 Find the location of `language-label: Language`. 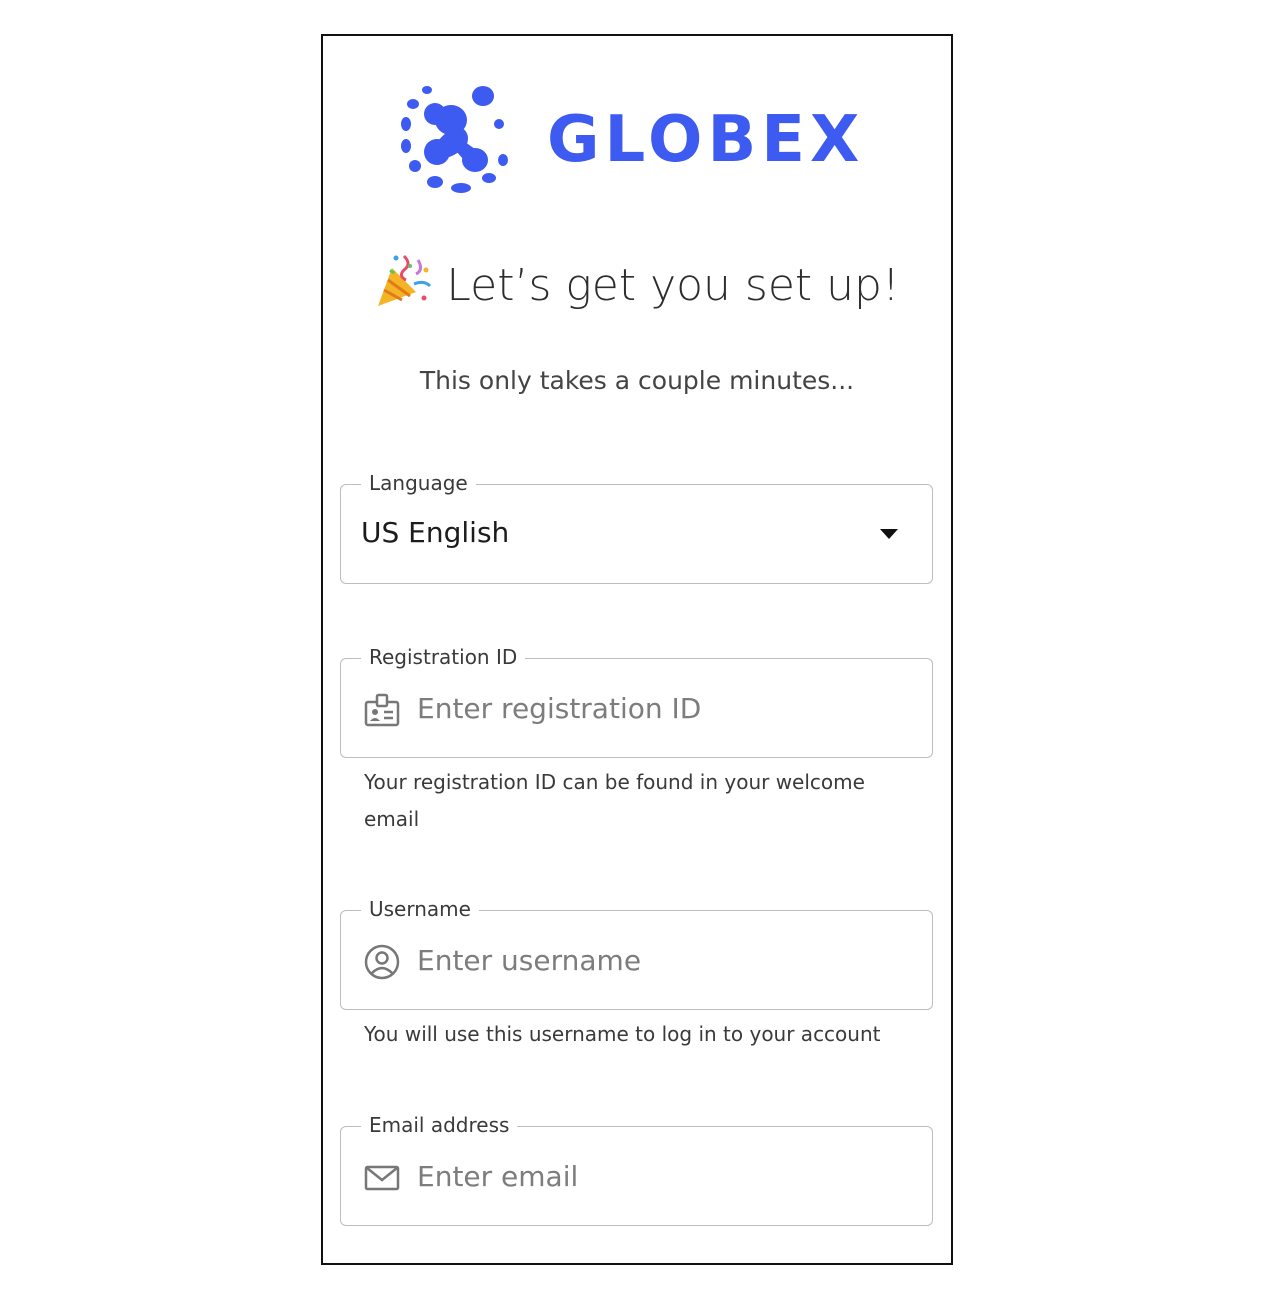

language-label: Language is located at coordinates (418, 483).